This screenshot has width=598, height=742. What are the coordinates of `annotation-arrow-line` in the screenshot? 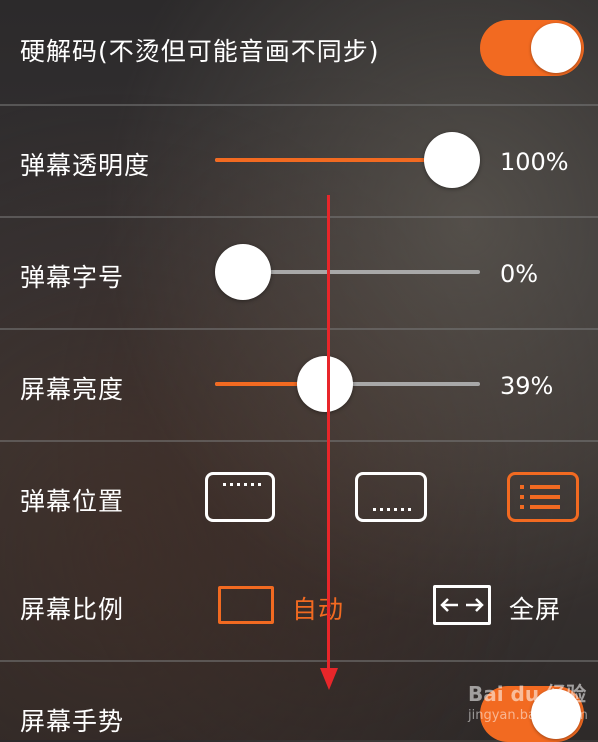 It's located at (328, 435).